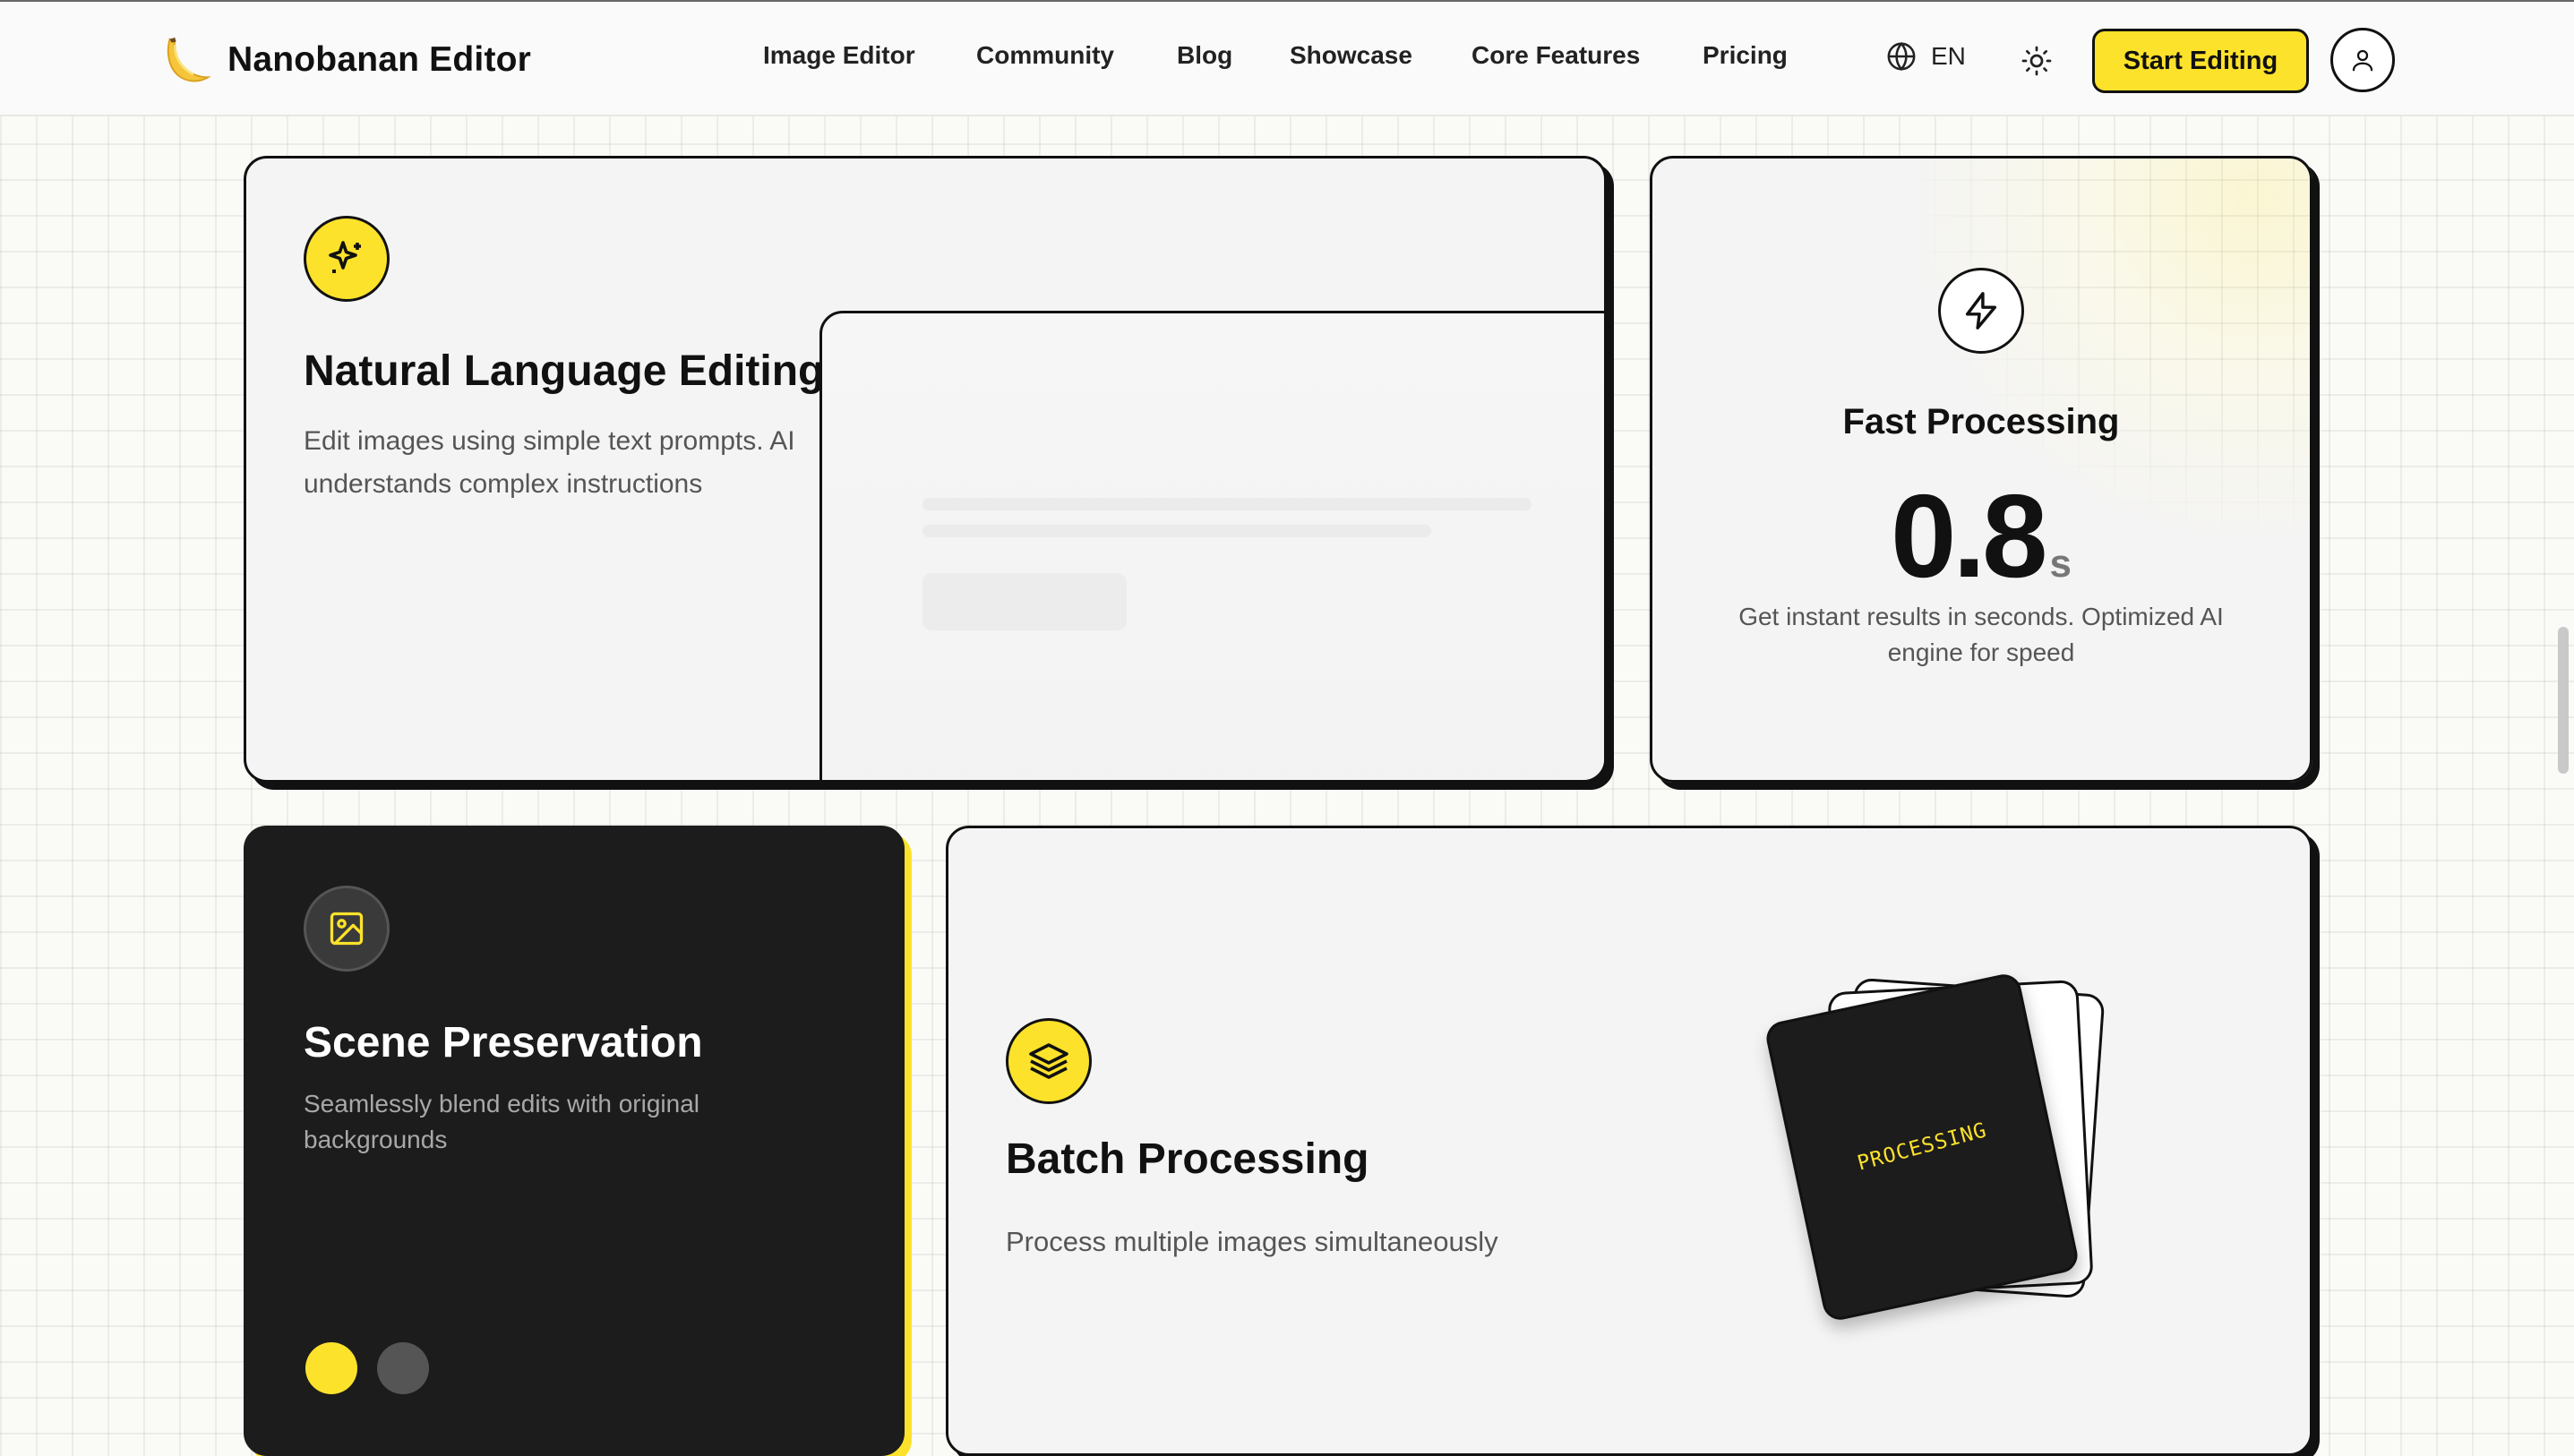 This screenshot has width=2574, height=1456. Describe the element at coordinates (2037, 61) in the screenshot. I see `sun-icon` at that location.